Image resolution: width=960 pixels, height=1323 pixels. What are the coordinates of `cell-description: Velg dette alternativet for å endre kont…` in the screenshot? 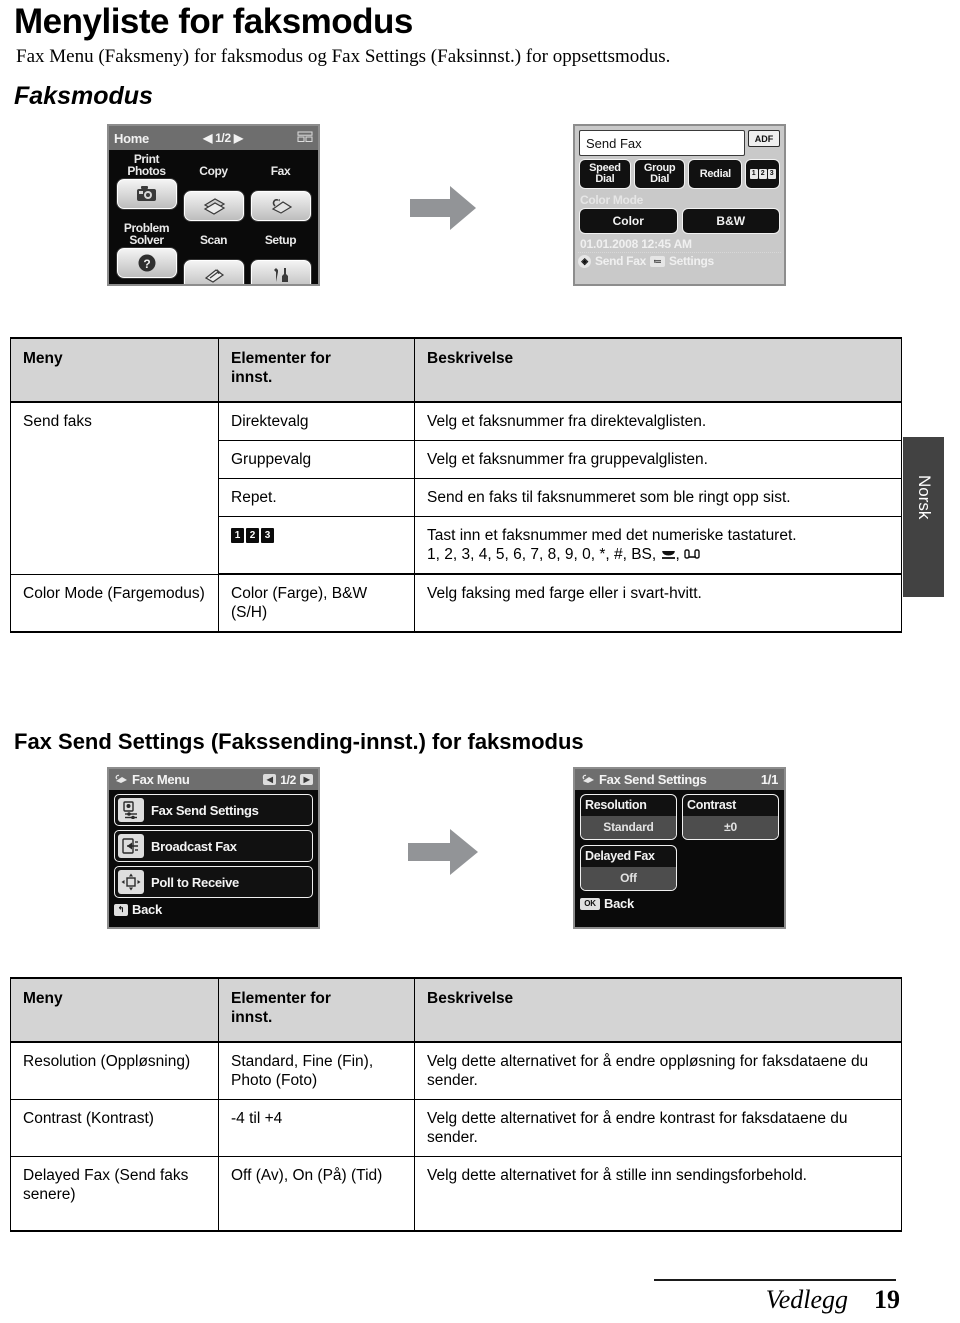 It's located at (658, 1128).